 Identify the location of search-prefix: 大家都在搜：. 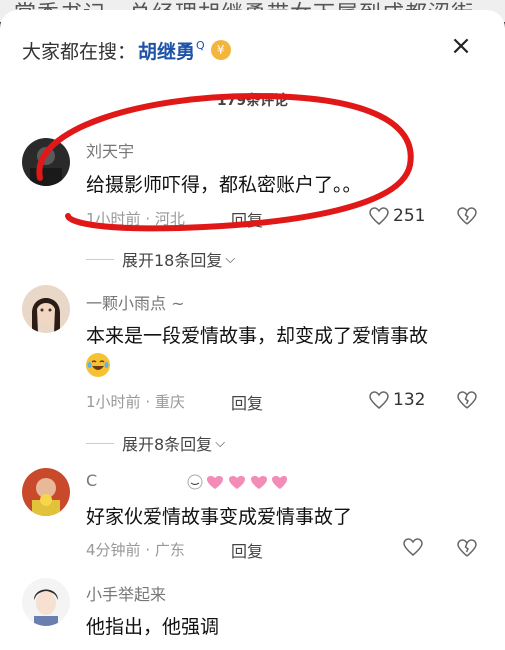
(79, 51).